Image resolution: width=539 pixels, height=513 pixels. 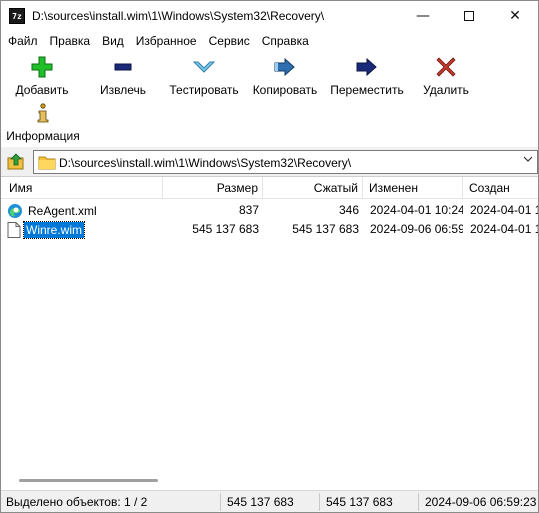 What do you see at coordinates (112, 502) in the screenshot?
I see `status-selected-count: Выделено объектов: 1 / 2` at bounding box center [112, 502].